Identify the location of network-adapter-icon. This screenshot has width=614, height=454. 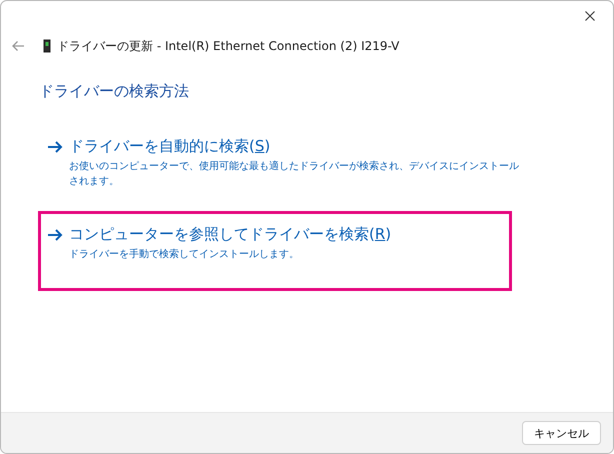
(47, 46).